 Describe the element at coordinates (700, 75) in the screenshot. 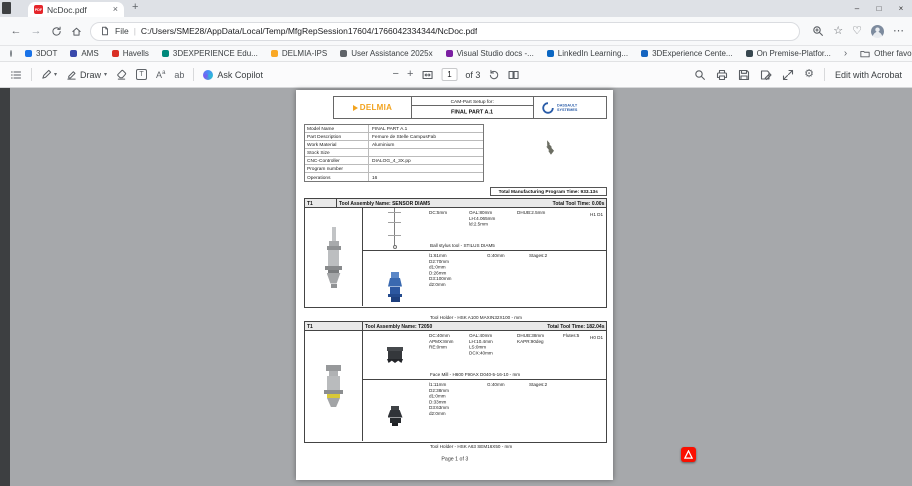

I see `search-icon` at that location.